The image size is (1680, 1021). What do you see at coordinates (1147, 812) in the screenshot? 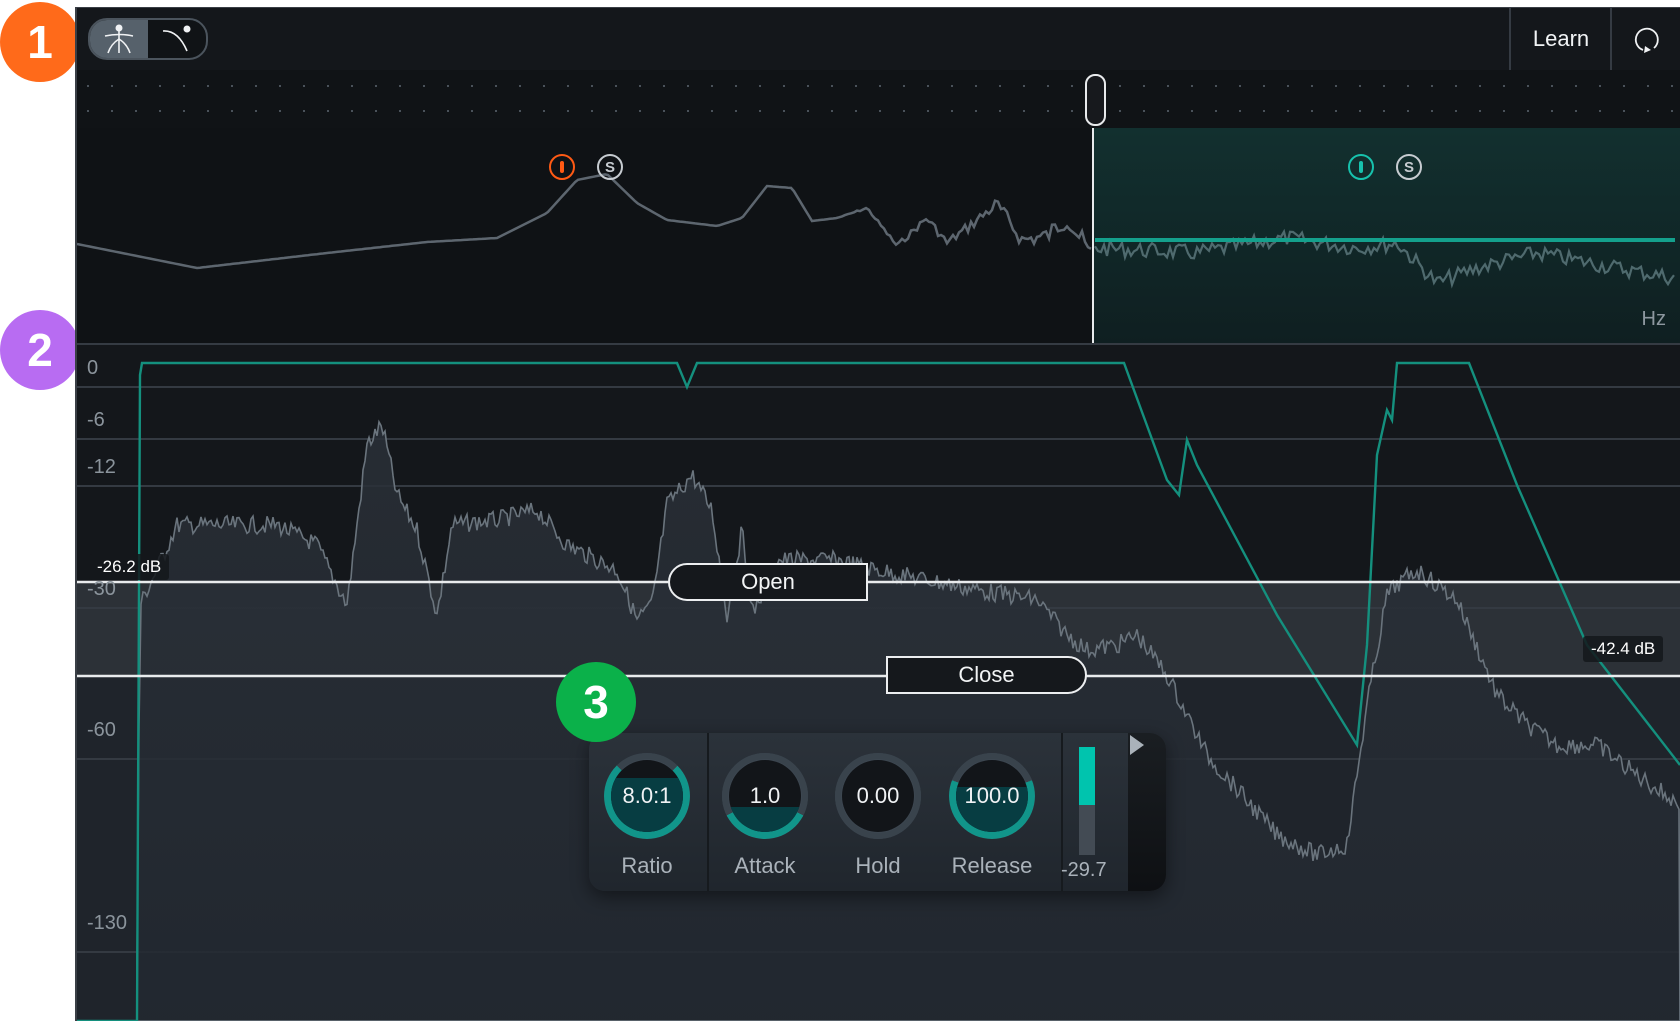
I see `expand-panel-button` at bounding box center [1147, 812].